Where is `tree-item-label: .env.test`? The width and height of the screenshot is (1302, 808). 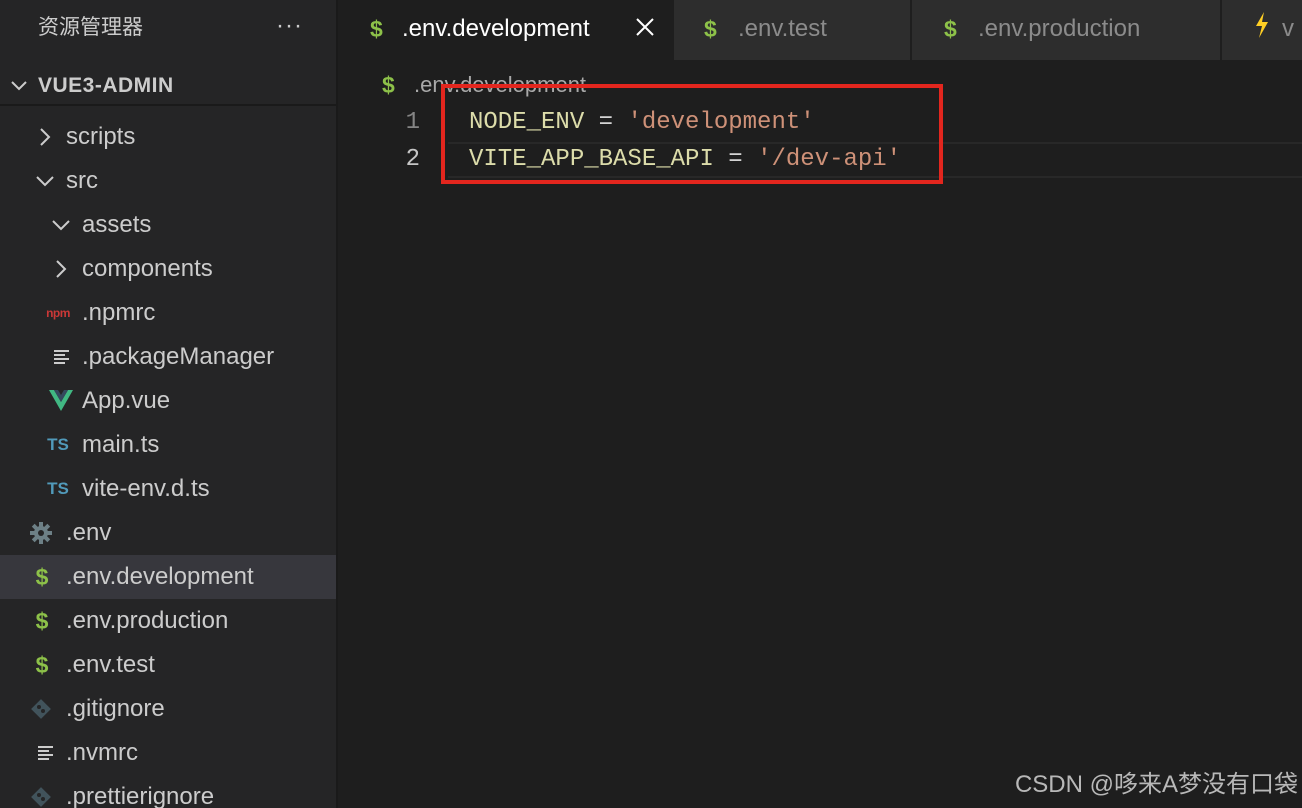 tree-item-label: .env.test is located at coordinates (110, 664).